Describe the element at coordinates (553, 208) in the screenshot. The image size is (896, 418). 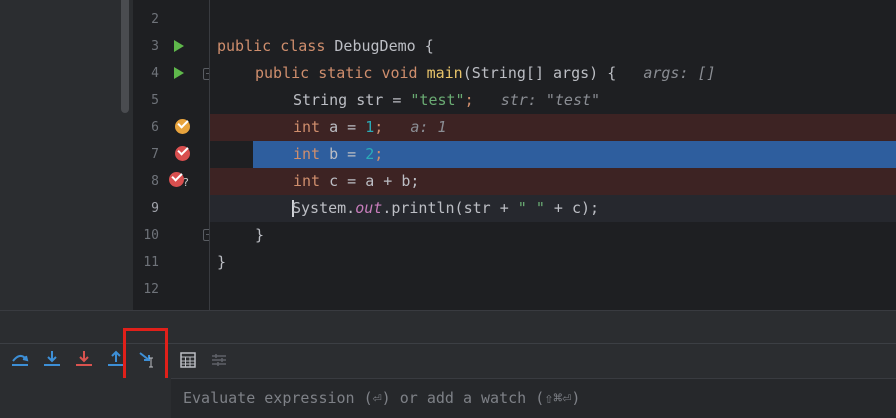
I see `code-line-9: System.out.println(str + " " + c);` at that location.